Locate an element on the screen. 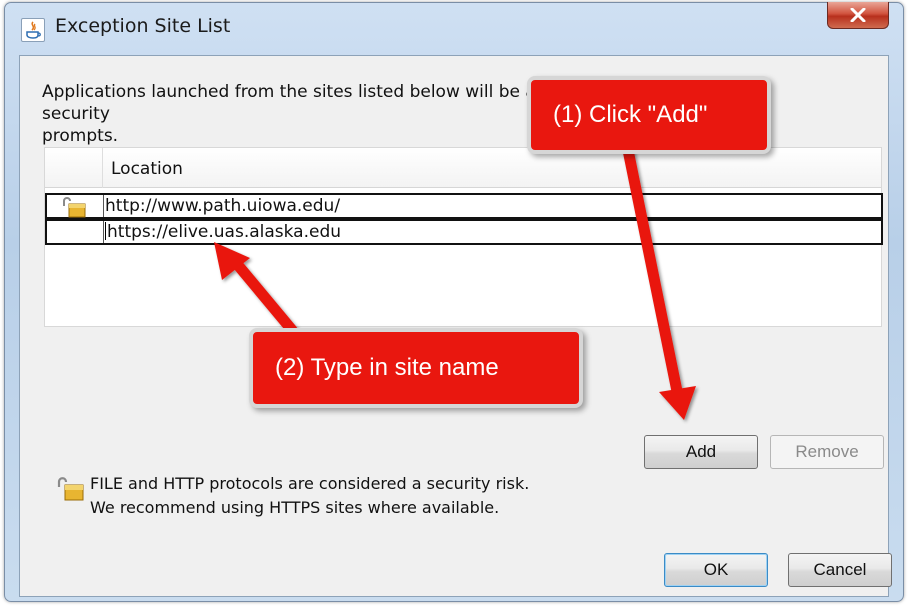 This screenshot has width=908, height=606. location-edit-field: https://elive.uas.alaska.edu is located at coordinates (223, 232).